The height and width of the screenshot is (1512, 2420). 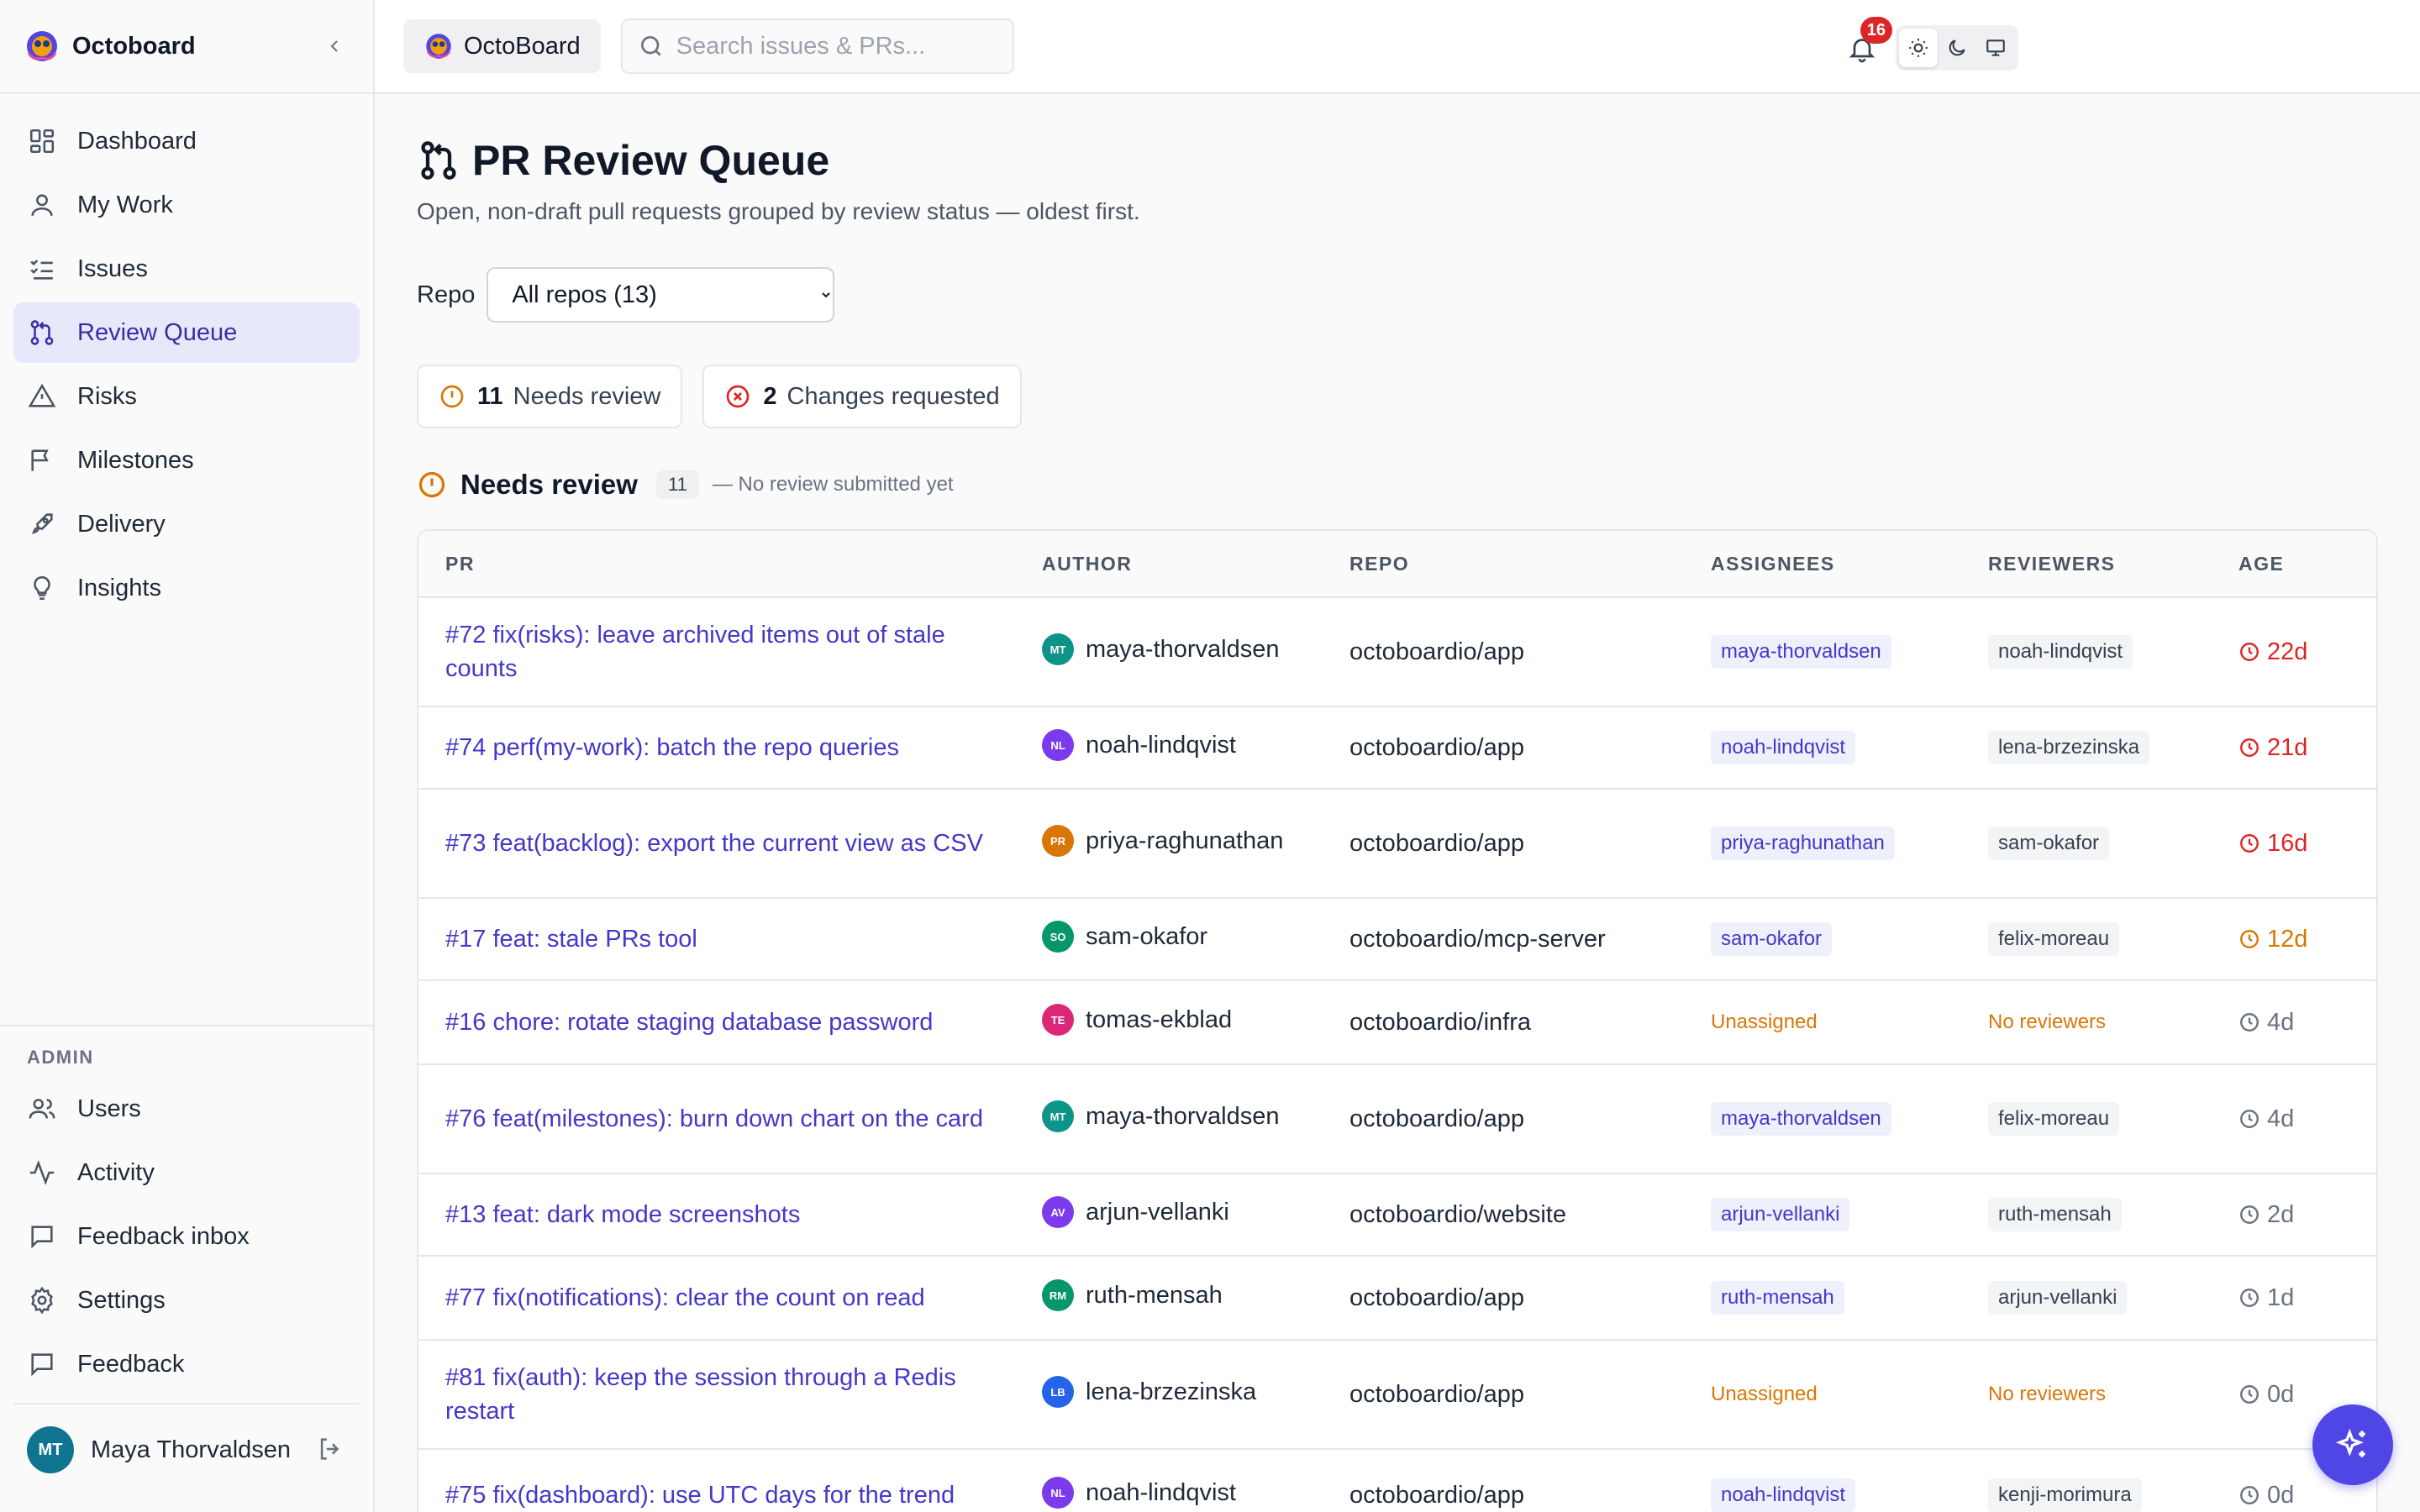 I want to click on sidebar-item-label: My Work, so click(x=125, y=204).